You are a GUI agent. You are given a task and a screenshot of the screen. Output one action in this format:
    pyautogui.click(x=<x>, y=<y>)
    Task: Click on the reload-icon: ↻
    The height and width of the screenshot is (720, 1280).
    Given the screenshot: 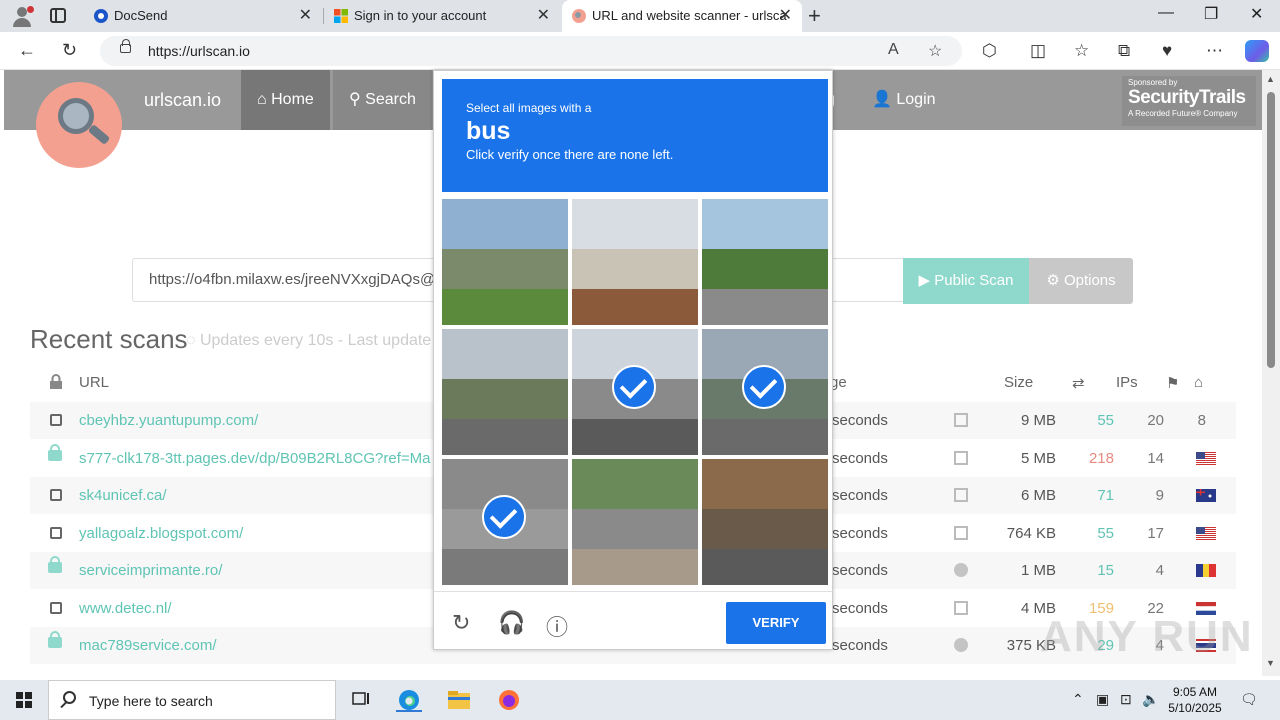 What is the action you would take?
    pyautogui.click(x=461, y=623)
    